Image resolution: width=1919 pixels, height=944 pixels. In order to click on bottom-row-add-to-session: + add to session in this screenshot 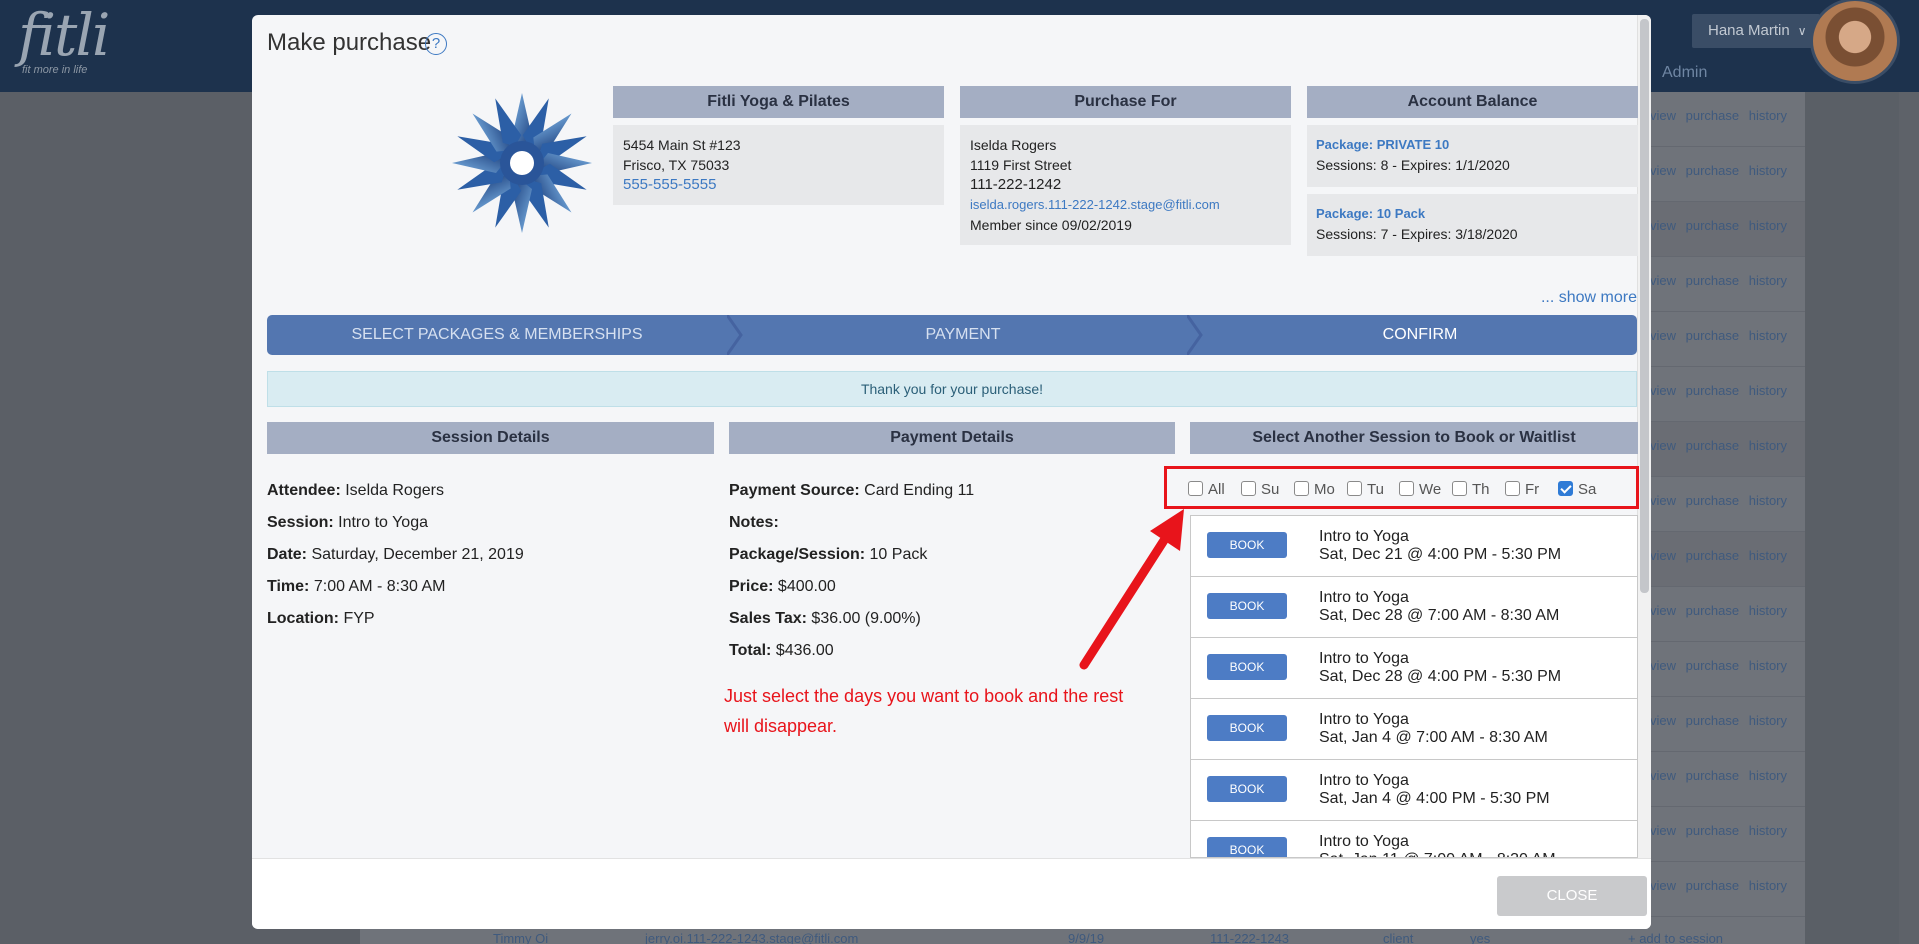, I will do `click(1675, 937)`.